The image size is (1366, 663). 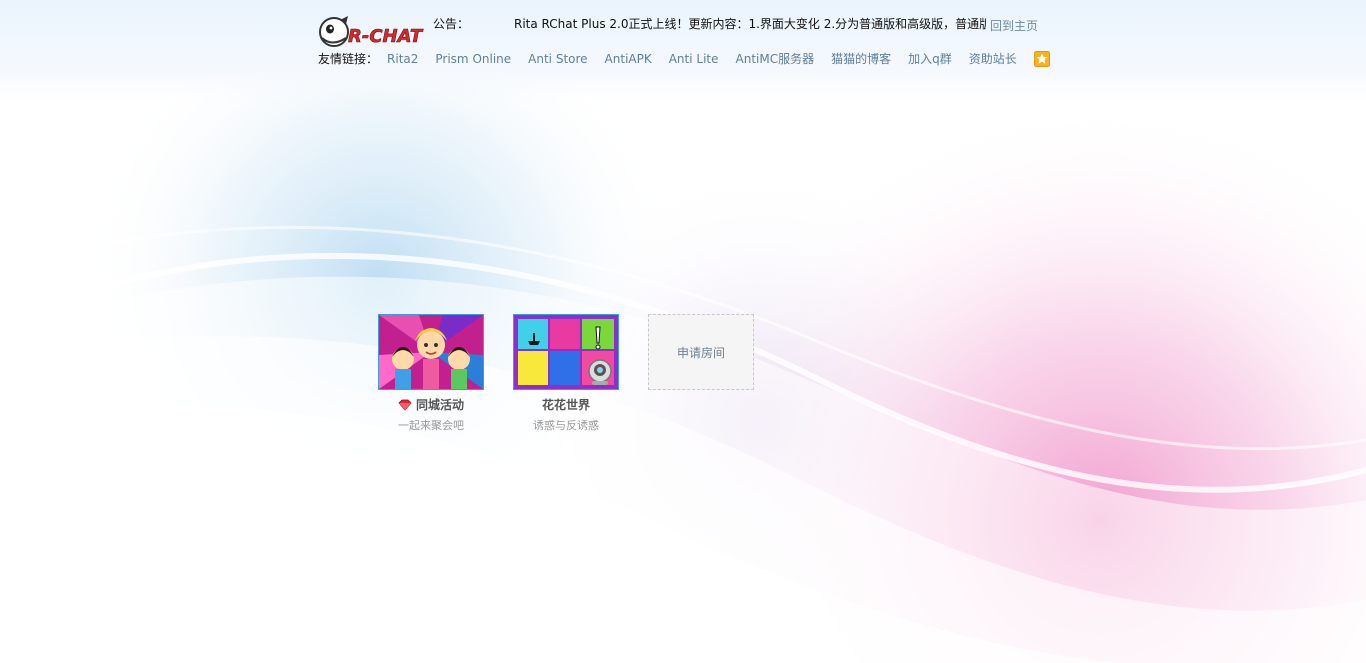 What do you see at coordinates (386, 36) in the screenshot?
I see `svg-text: R-CHAT` at bounding box center [386, 36].